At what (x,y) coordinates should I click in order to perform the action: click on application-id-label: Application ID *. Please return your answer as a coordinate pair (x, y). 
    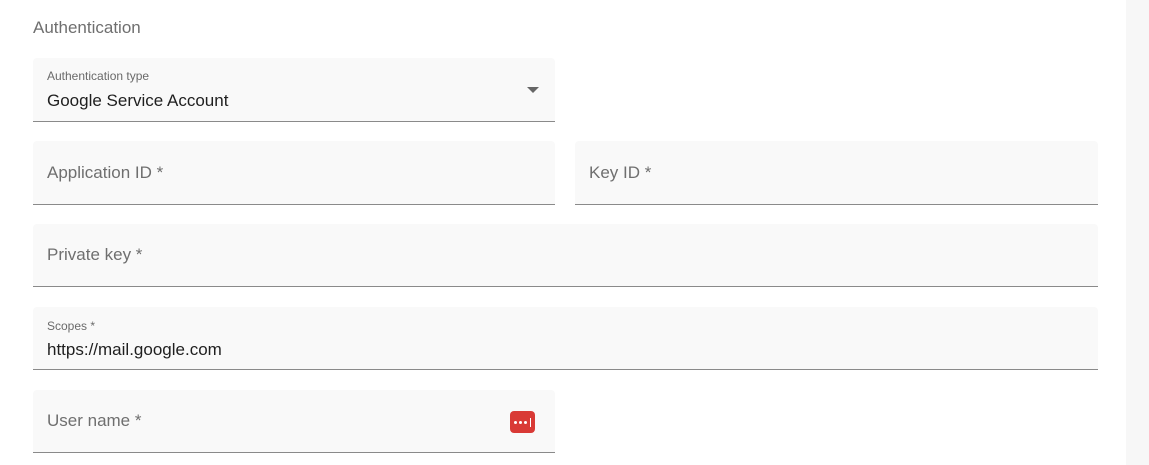
    Looking at the image, I should click on (105, 172).